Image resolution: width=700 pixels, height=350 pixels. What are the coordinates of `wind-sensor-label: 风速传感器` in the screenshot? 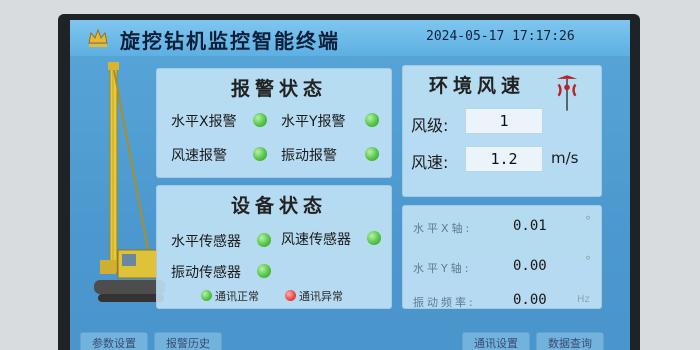 It's located at (316, 240).